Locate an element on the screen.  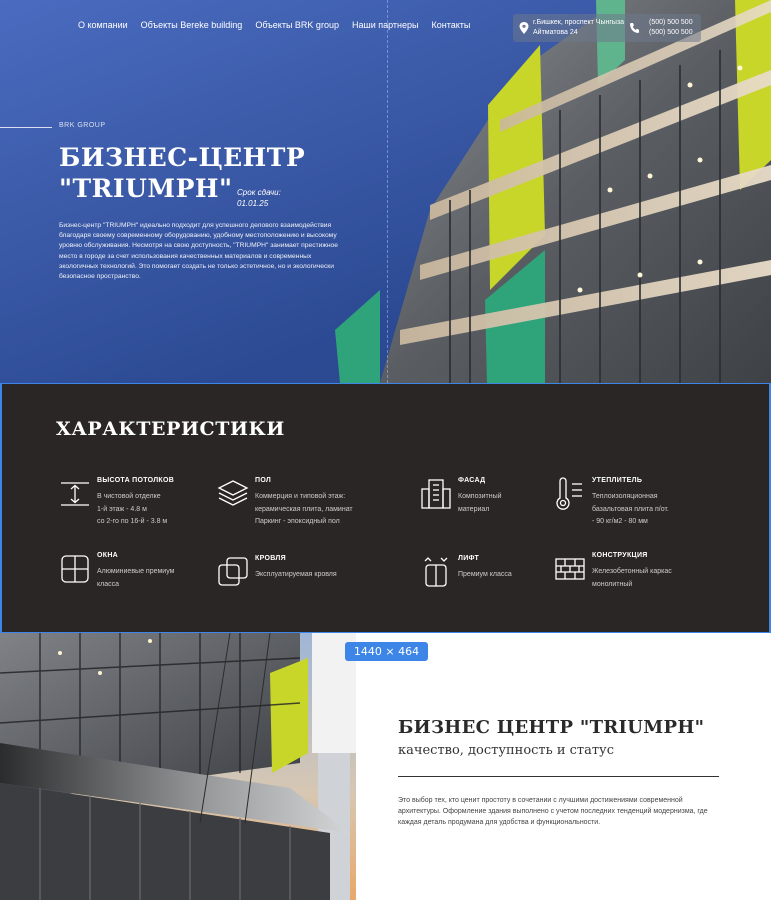
feature-facade: ФАСАД Композитный материал is located at coordinates (460, 496).